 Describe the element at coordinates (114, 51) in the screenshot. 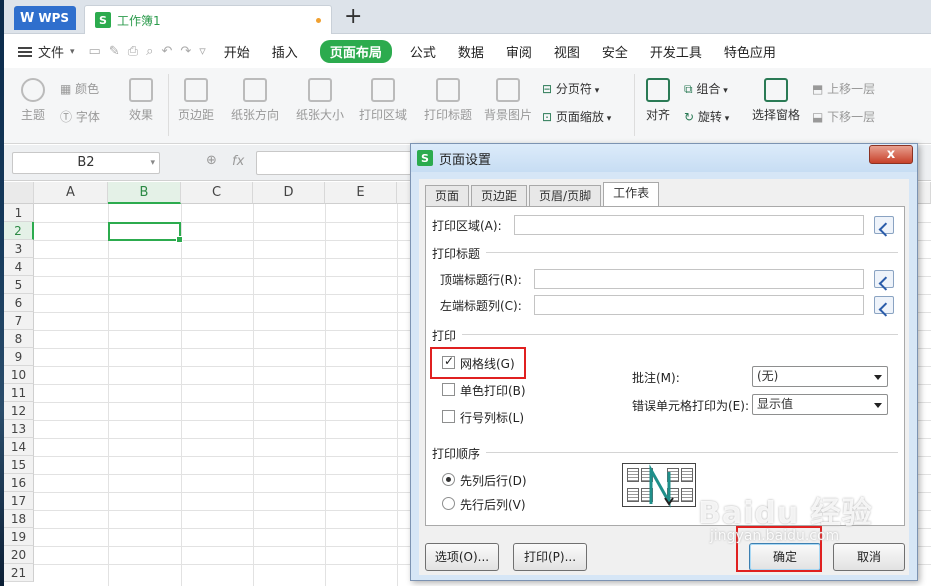

I see `format-painter-icon: ✎` at that location.